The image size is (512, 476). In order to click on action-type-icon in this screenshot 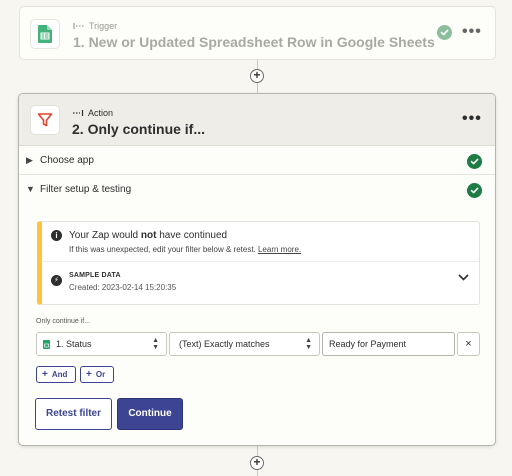, I will do `click(78, 113)`.